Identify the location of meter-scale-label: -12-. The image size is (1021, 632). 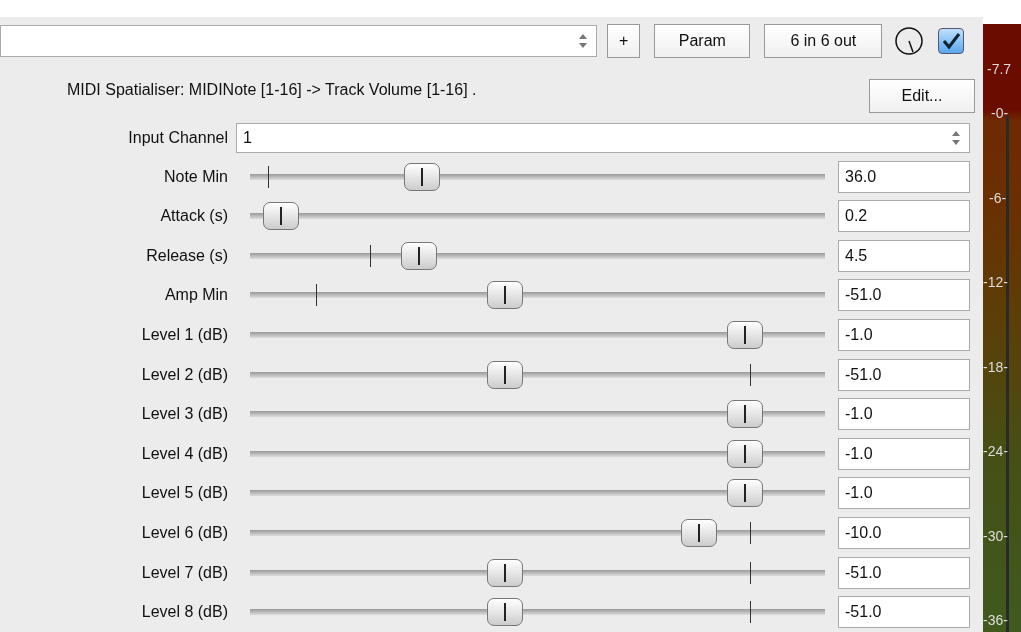
(995, 282).